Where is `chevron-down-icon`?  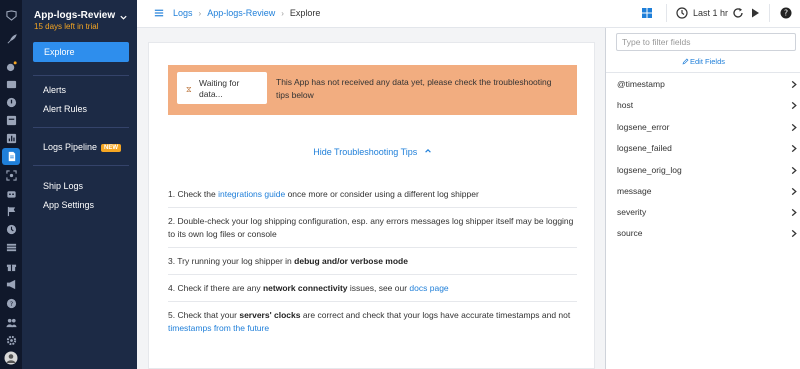
chevron-down-icon is located at coordinates (123, 17).